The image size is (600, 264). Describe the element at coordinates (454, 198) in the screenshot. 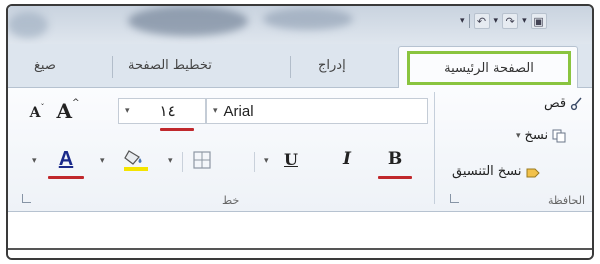

I see `clipboard-dialog-launcher-icon` at that location.